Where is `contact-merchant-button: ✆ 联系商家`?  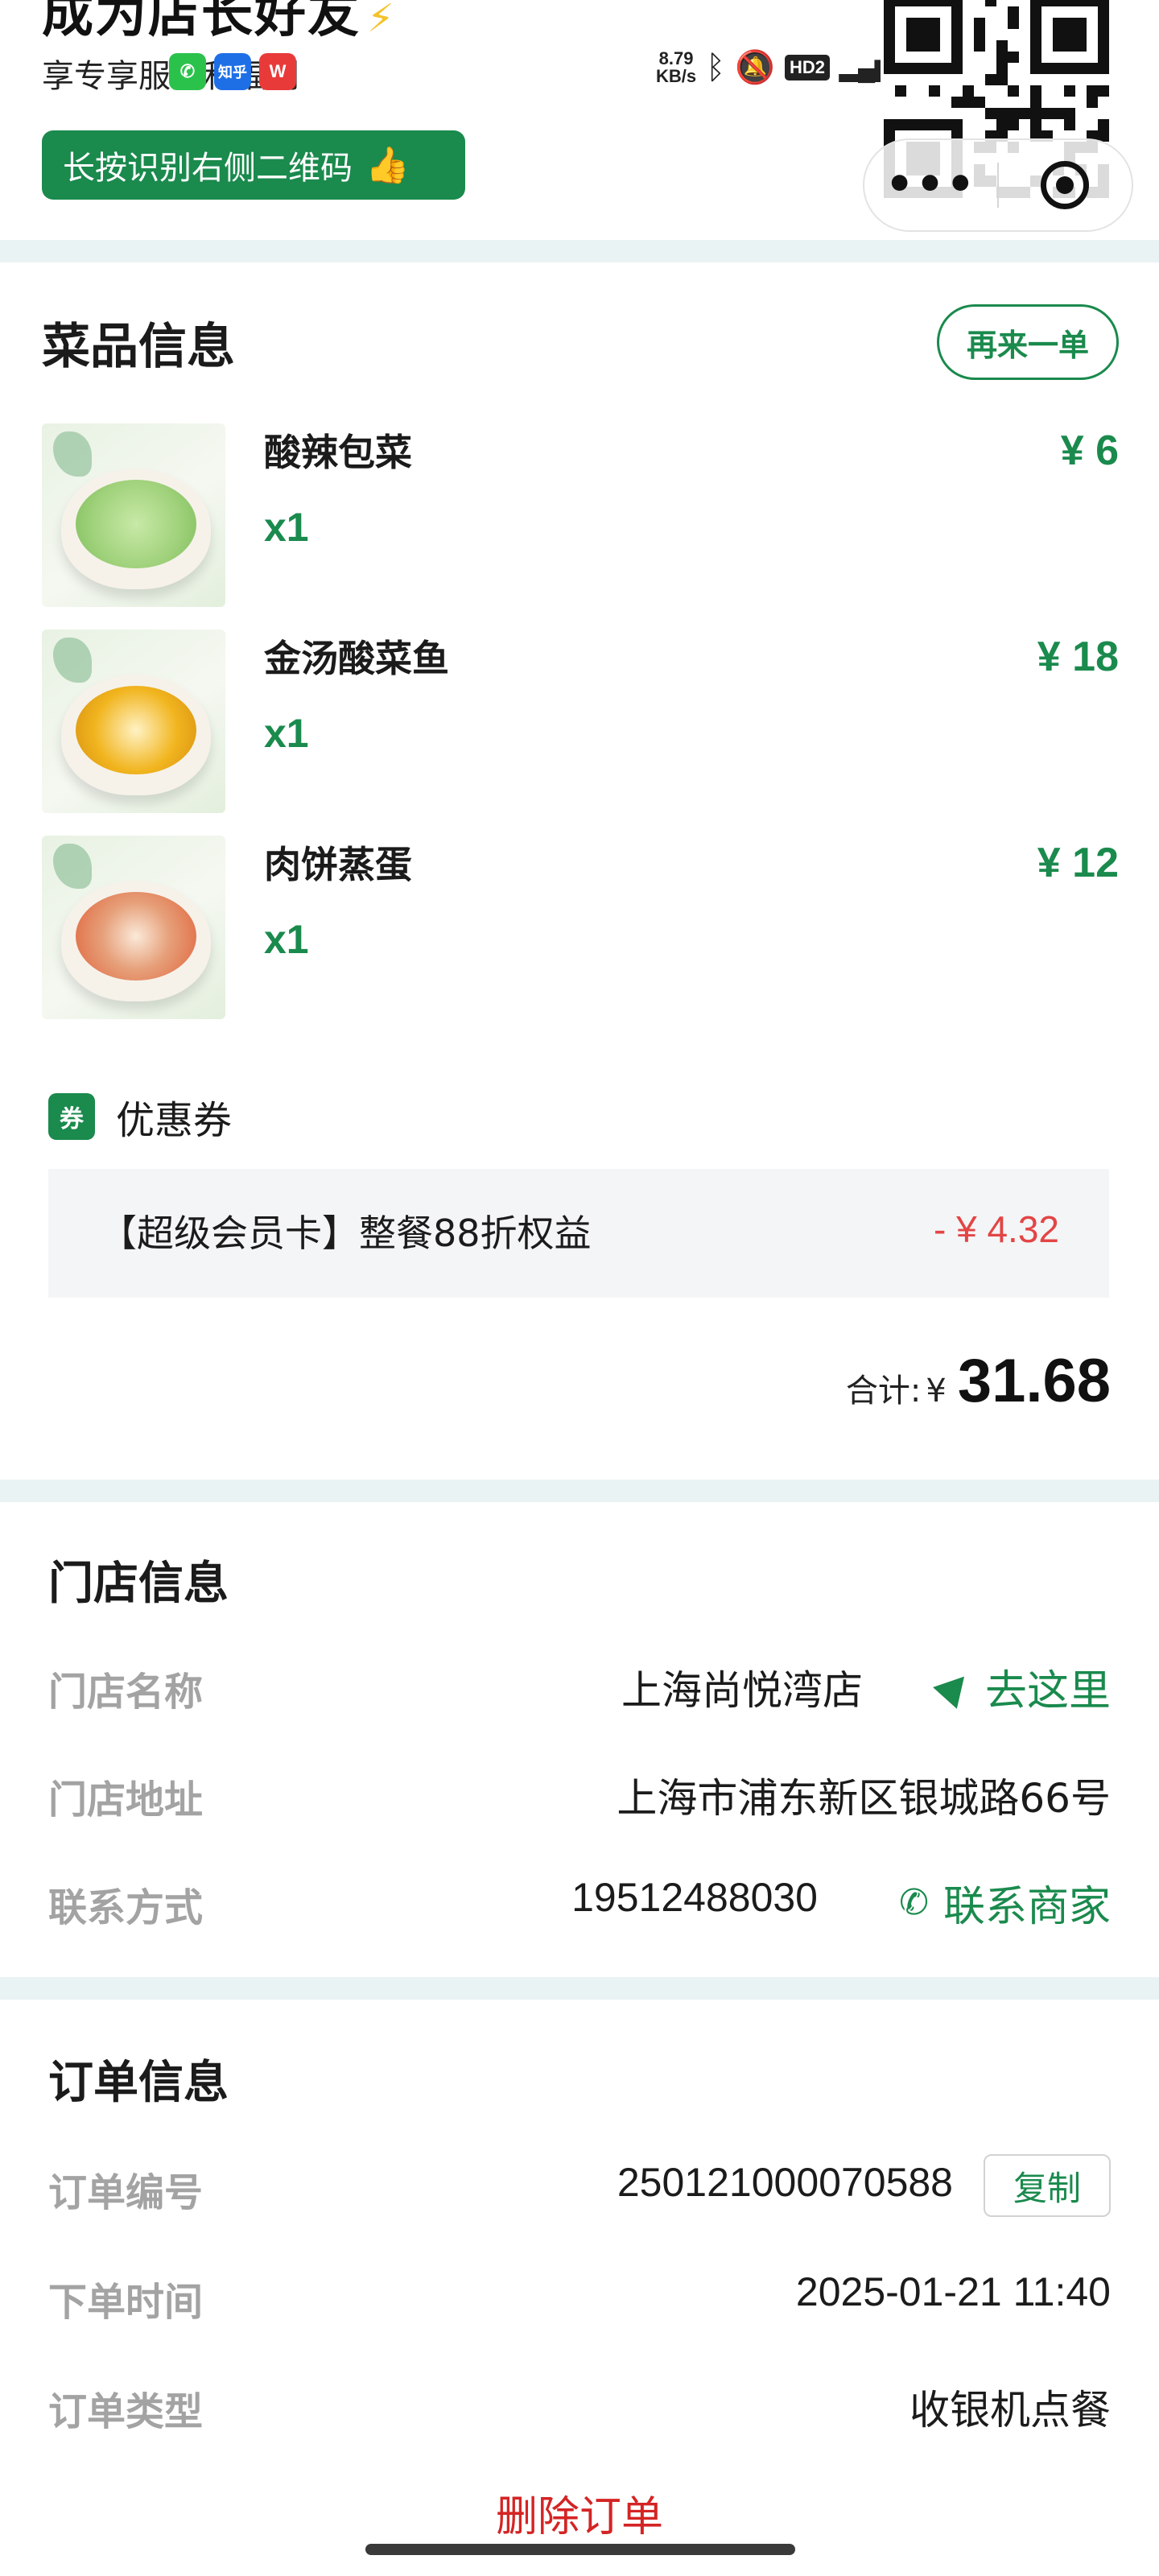
contact-merchant-button: ✆ 联系商家 is located at coordinates (1005, 1902).